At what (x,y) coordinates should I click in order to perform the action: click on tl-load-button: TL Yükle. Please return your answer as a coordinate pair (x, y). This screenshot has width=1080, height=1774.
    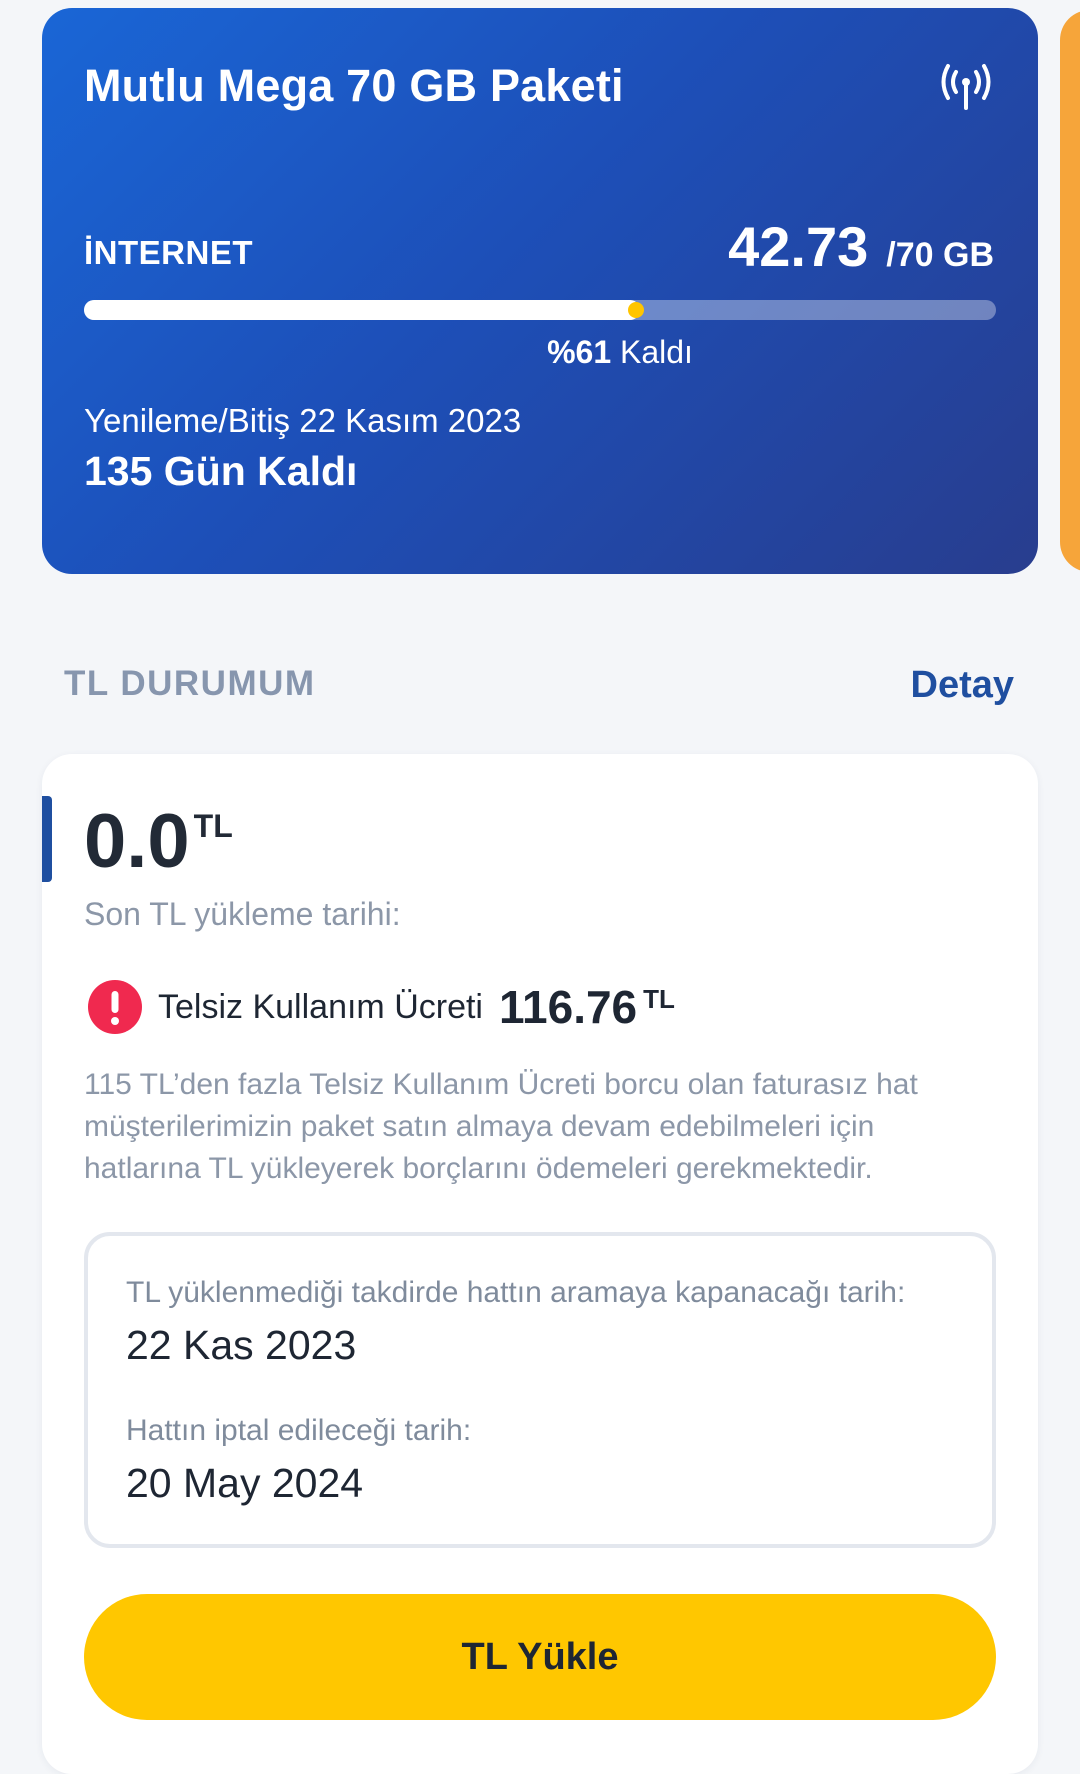
    Looking at the image, I should click on (540, 1657).